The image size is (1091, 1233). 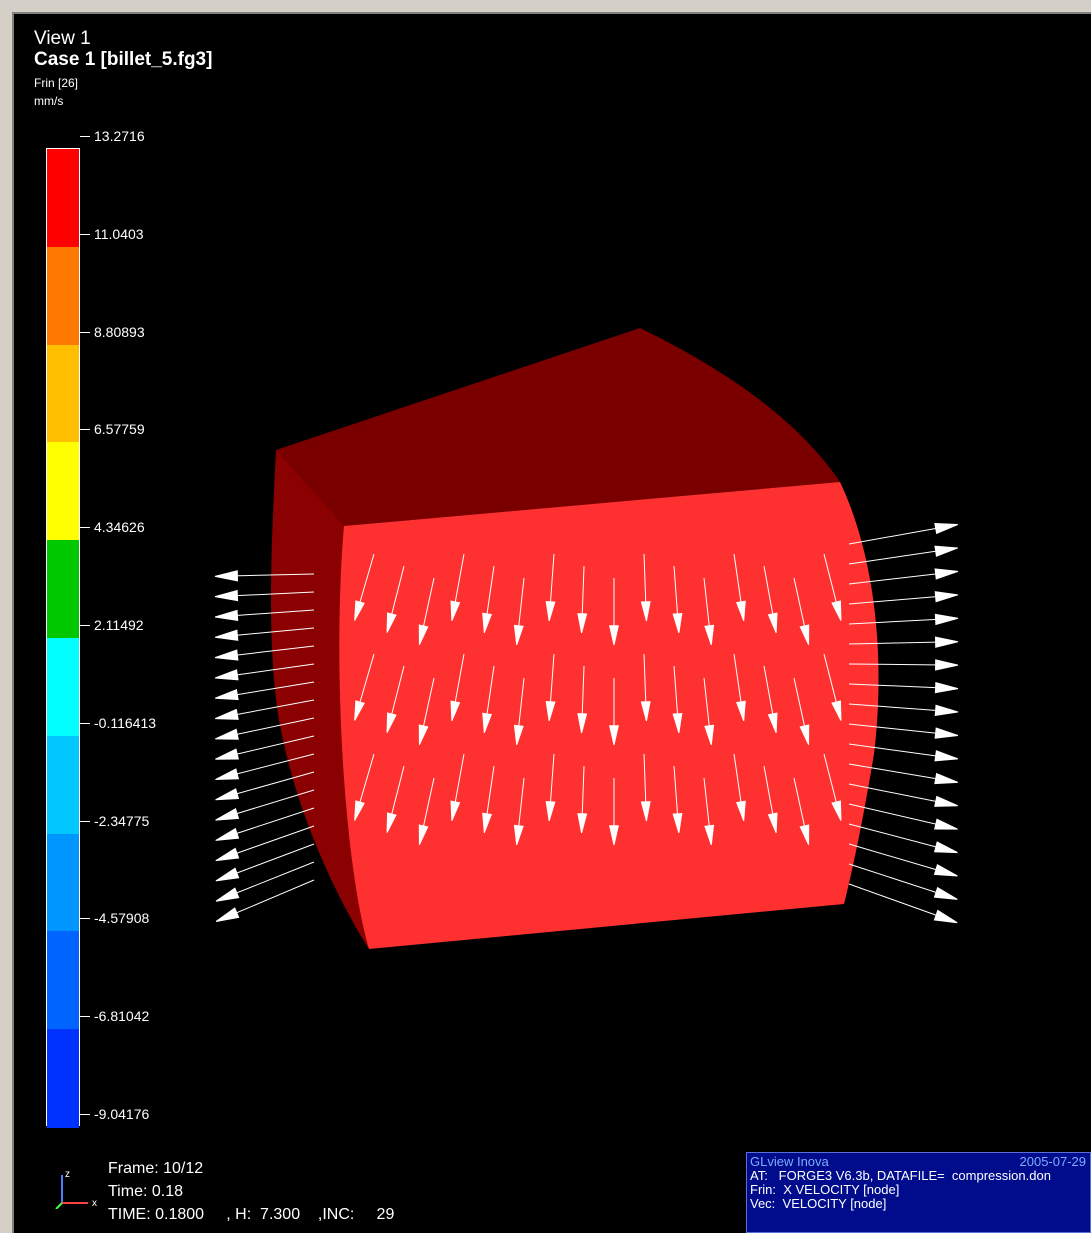 What do you see at coordinates (125, 722) in the screenshot?
I see `legend-tick-label: -0.116413` at bounding box center [125, 722].